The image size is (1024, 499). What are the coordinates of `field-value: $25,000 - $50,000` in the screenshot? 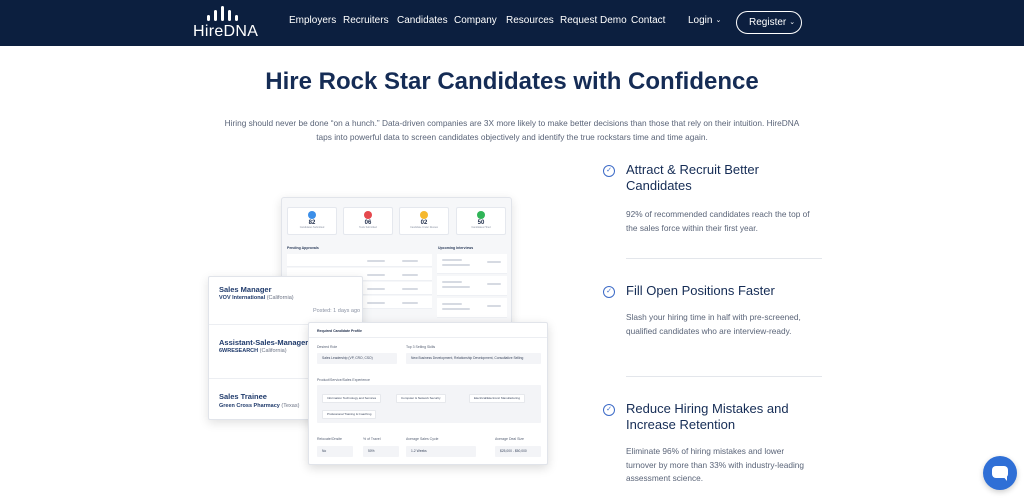 It's located at (518, 451).